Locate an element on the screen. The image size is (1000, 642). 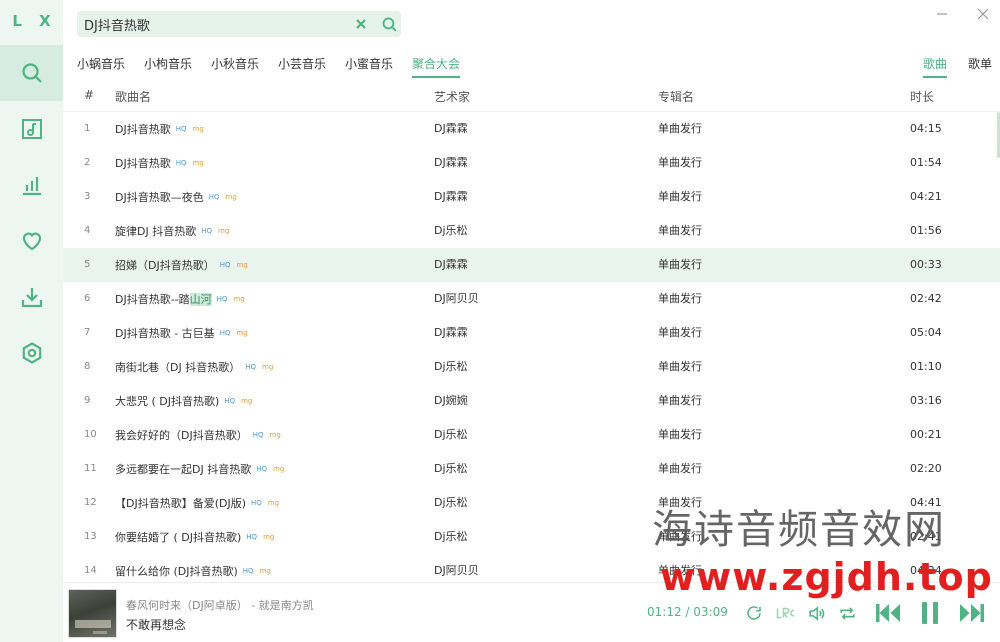
tab-source-xiaowo: 小蜗音乐 is located at coordinates (101, 63).